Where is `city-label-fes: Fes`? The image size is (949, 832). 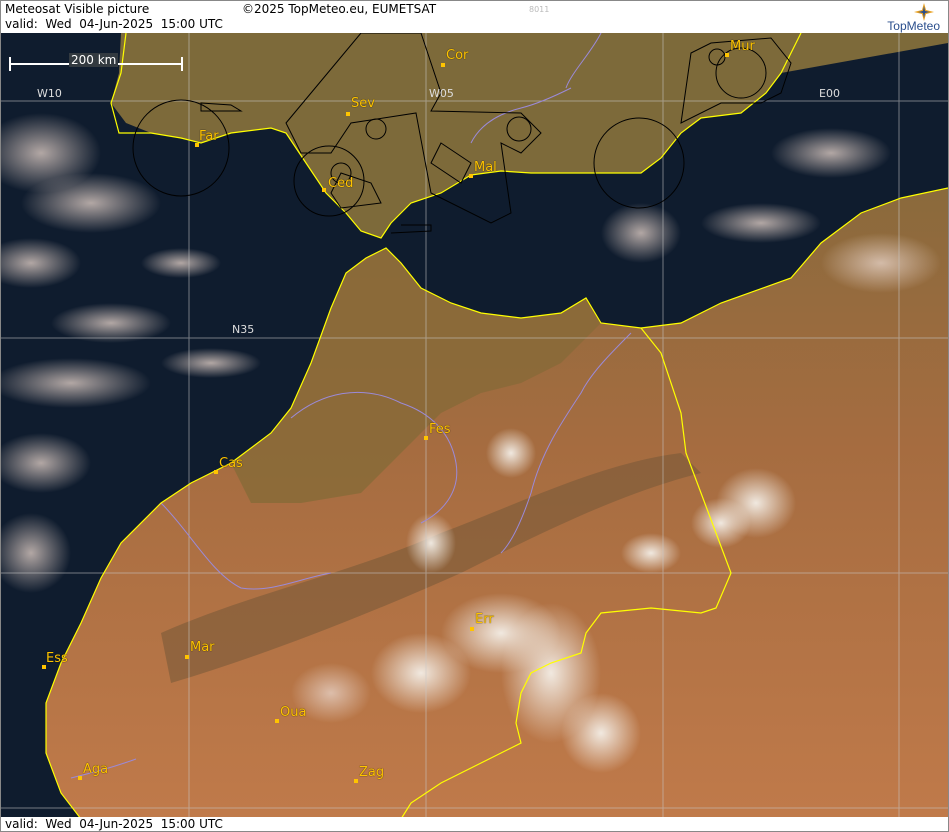 city-label-fes: Fes is located at coordinates (440, 429).